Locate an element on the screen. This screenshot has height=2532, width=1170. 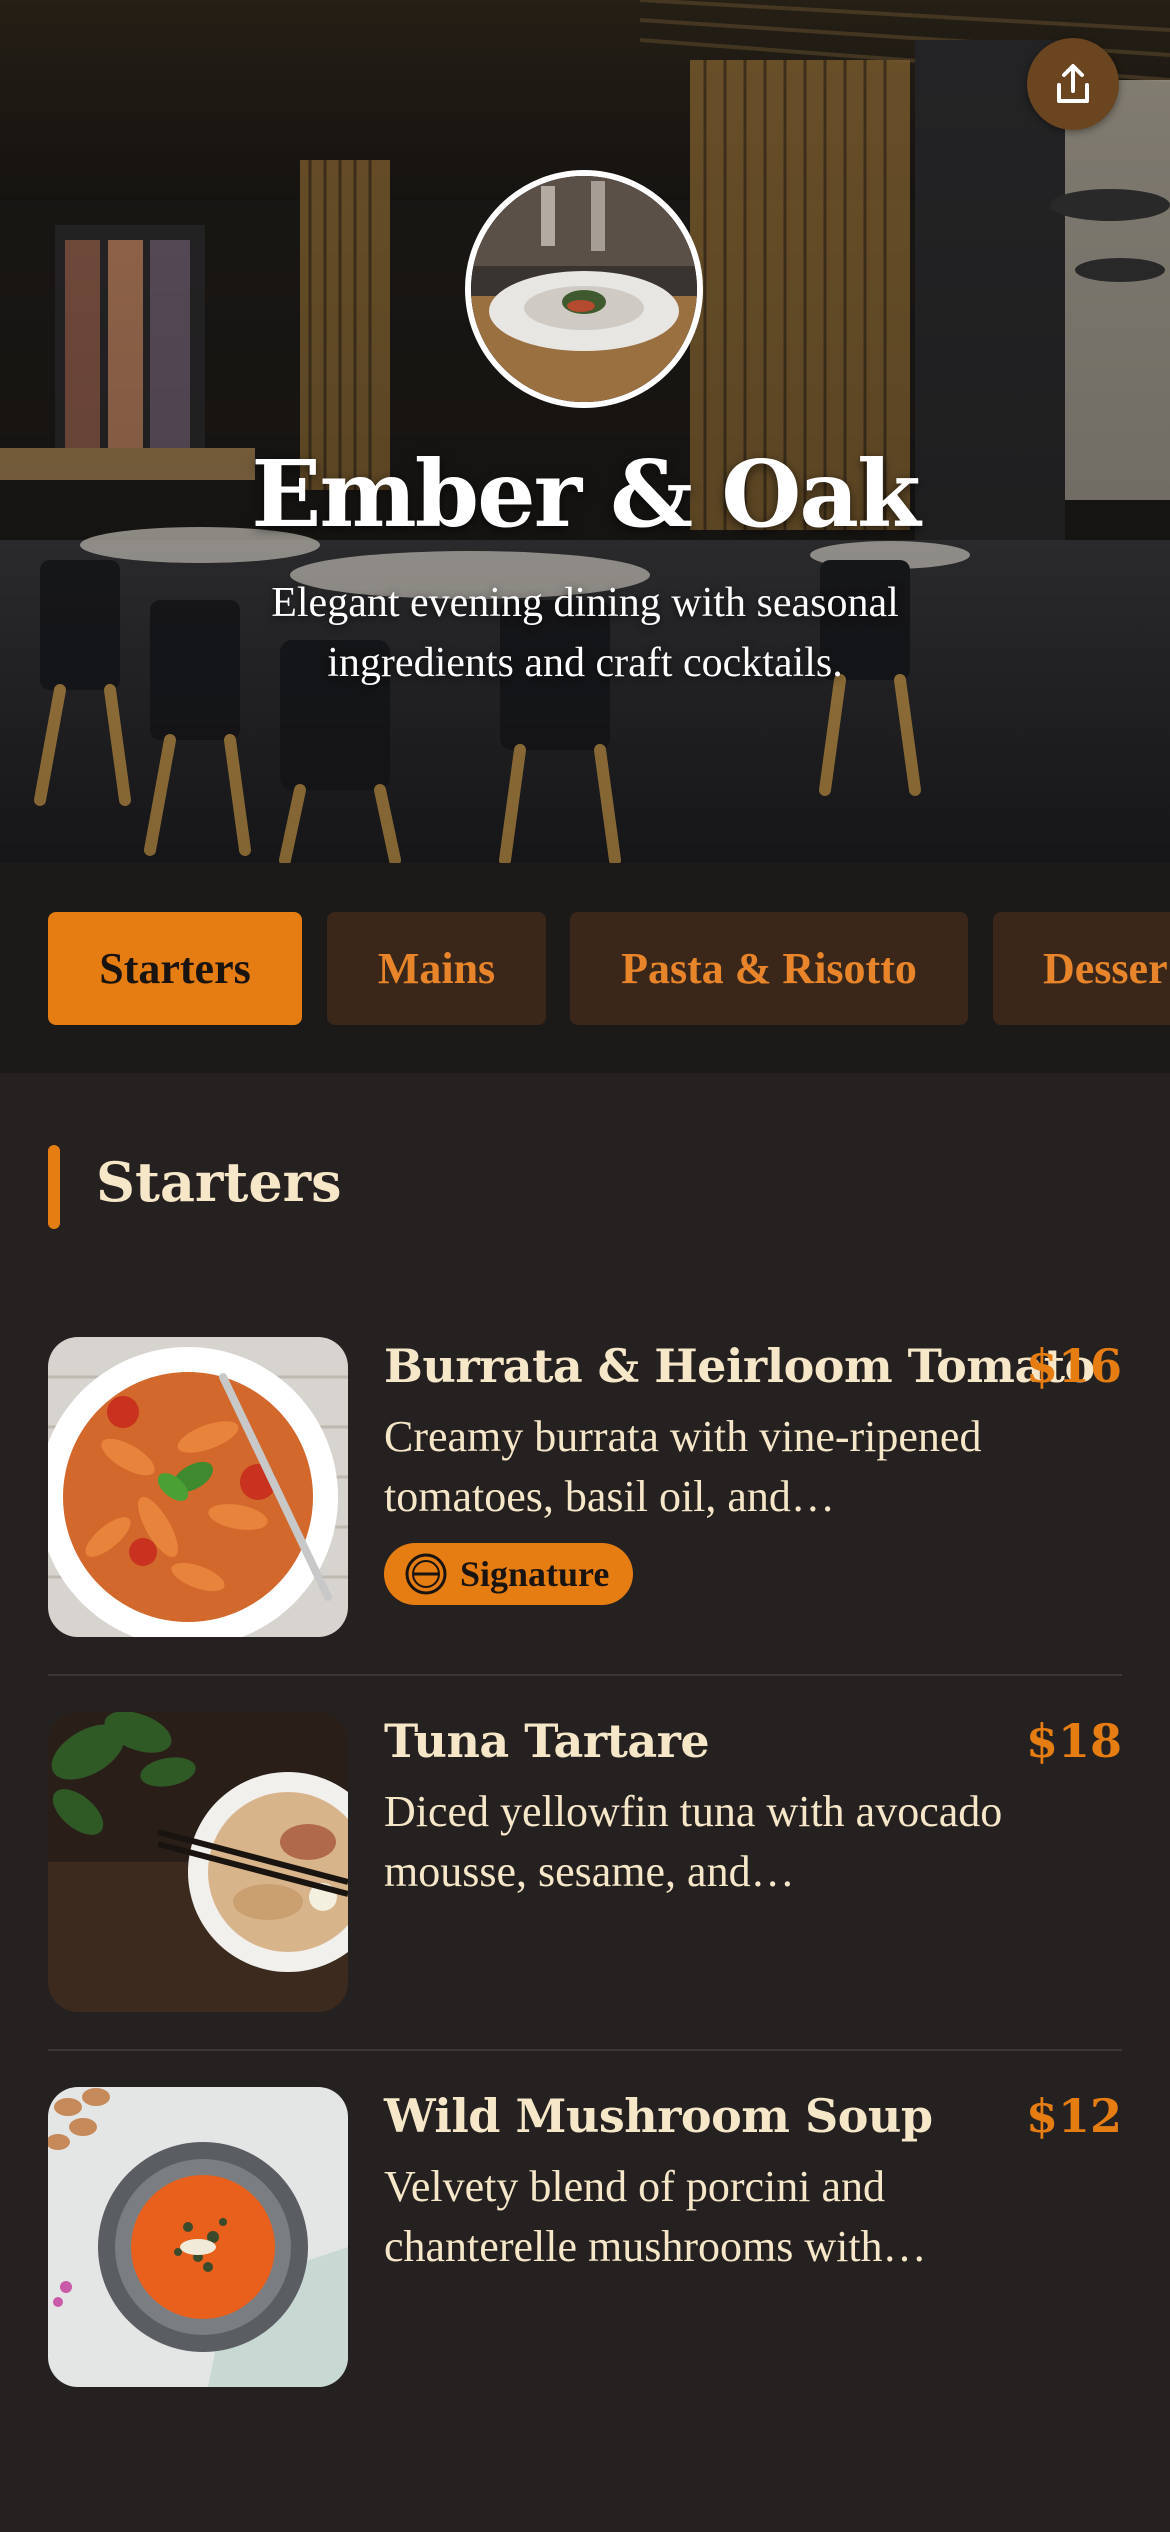
staff-pick-icon is located at coordinates (426, 1574).